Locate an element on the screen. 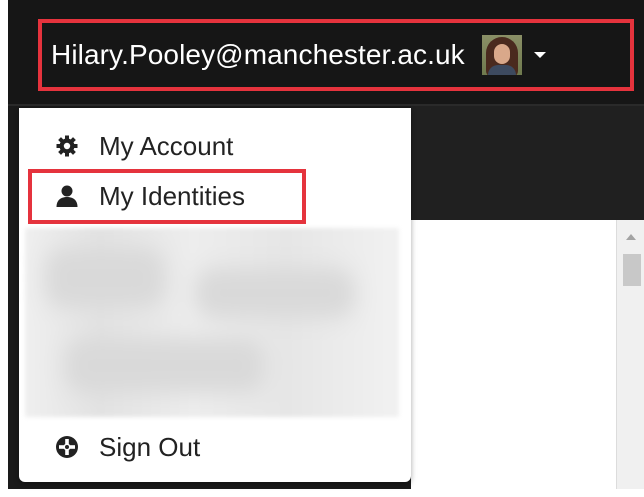 This screenshot has height=497, width=644. menu-item-label: My Identities is located at coordinates (172, 195).